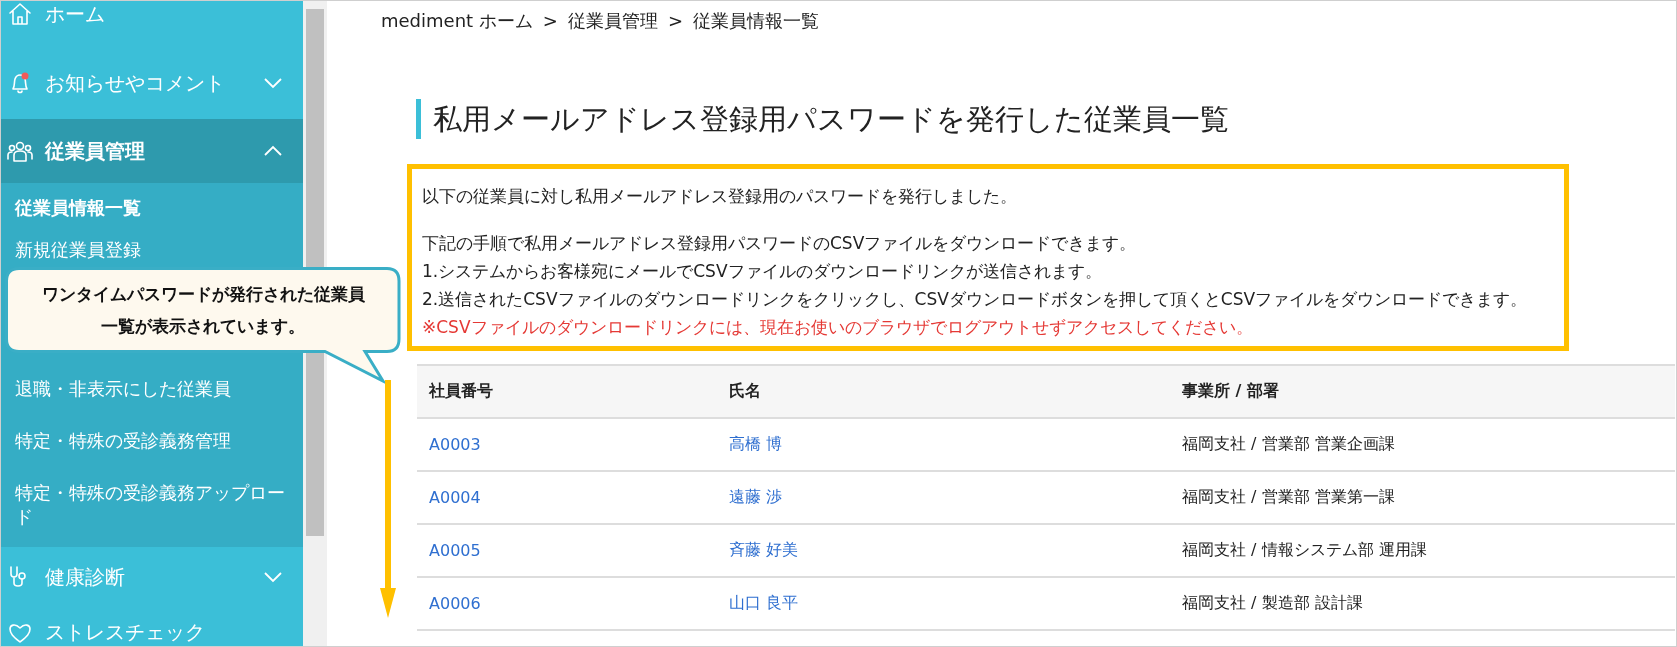 This screenshot has height=647, width=1677. I want to click on page-title: 私用メールアドレス登録用パスワードを発行した従業員一覧, so click(822, 119).